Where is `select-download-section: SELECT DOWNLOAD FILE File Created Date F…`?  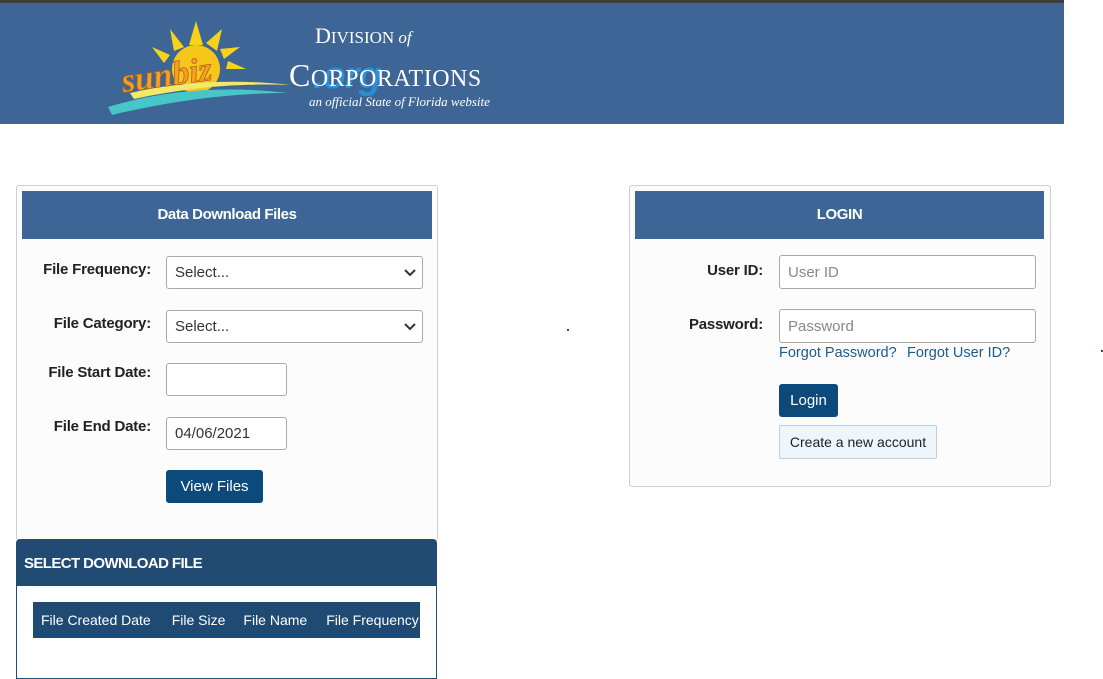
select-download-section: SELECT DOWNLOAD FILE File Created Date F… is located at coordinates (226, 609).